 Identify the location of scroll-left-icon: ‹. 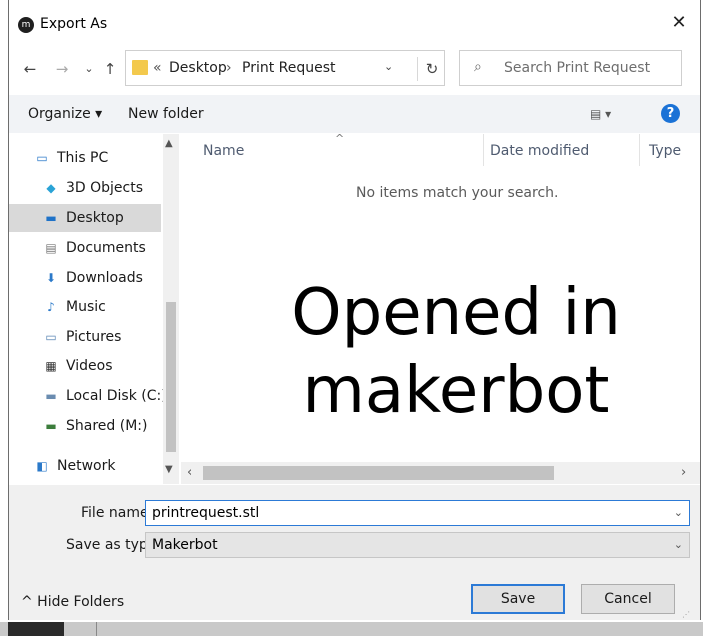
(189, 472).